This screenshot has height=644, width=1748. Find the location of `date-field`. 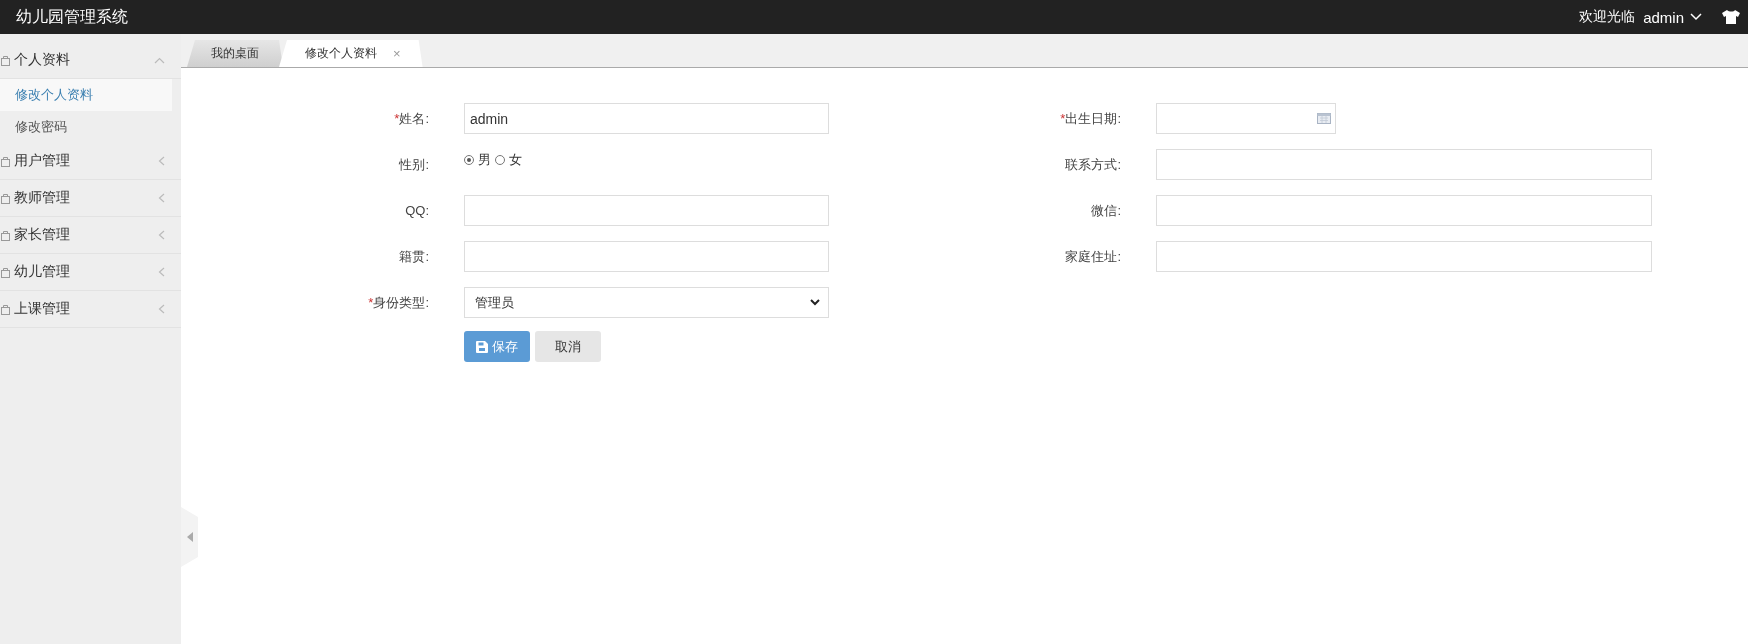

date-field is located at coordinates (1246, 118).